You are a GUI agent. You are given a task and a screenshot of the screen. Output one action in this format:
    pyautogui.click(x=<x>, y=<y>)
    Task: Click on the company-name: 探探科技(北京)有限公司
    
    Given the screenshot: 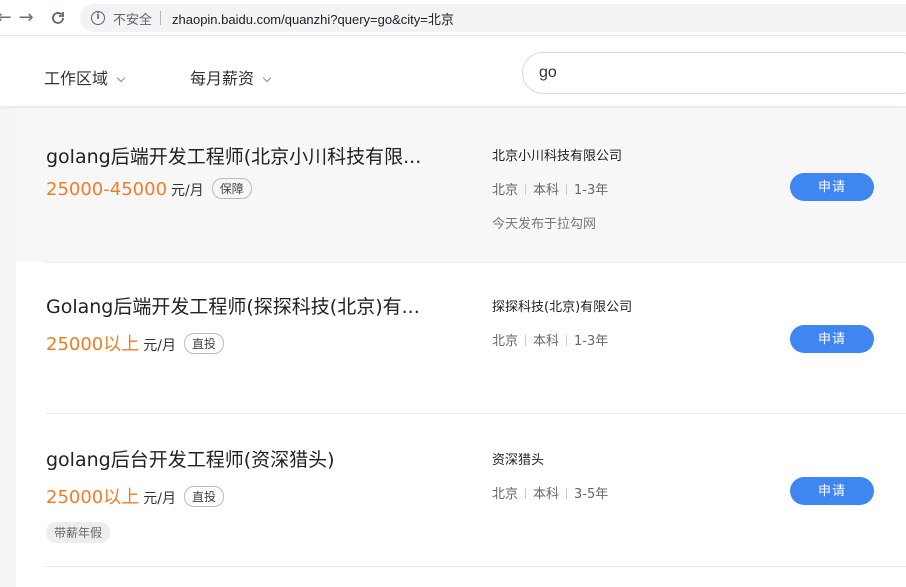 What is the action you would take?
    pyautogui.click(x=562, y=305)
    